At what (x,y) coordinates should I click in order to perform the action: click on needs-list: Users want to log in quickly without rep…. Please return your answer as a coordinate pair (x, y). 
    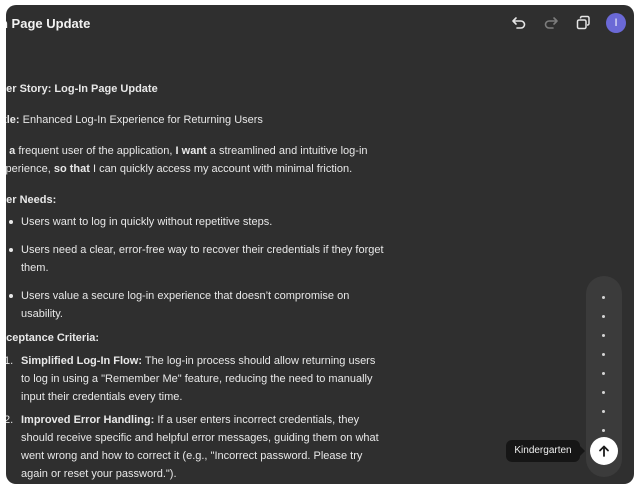
    Looking at the image, I should click on (196, 273).